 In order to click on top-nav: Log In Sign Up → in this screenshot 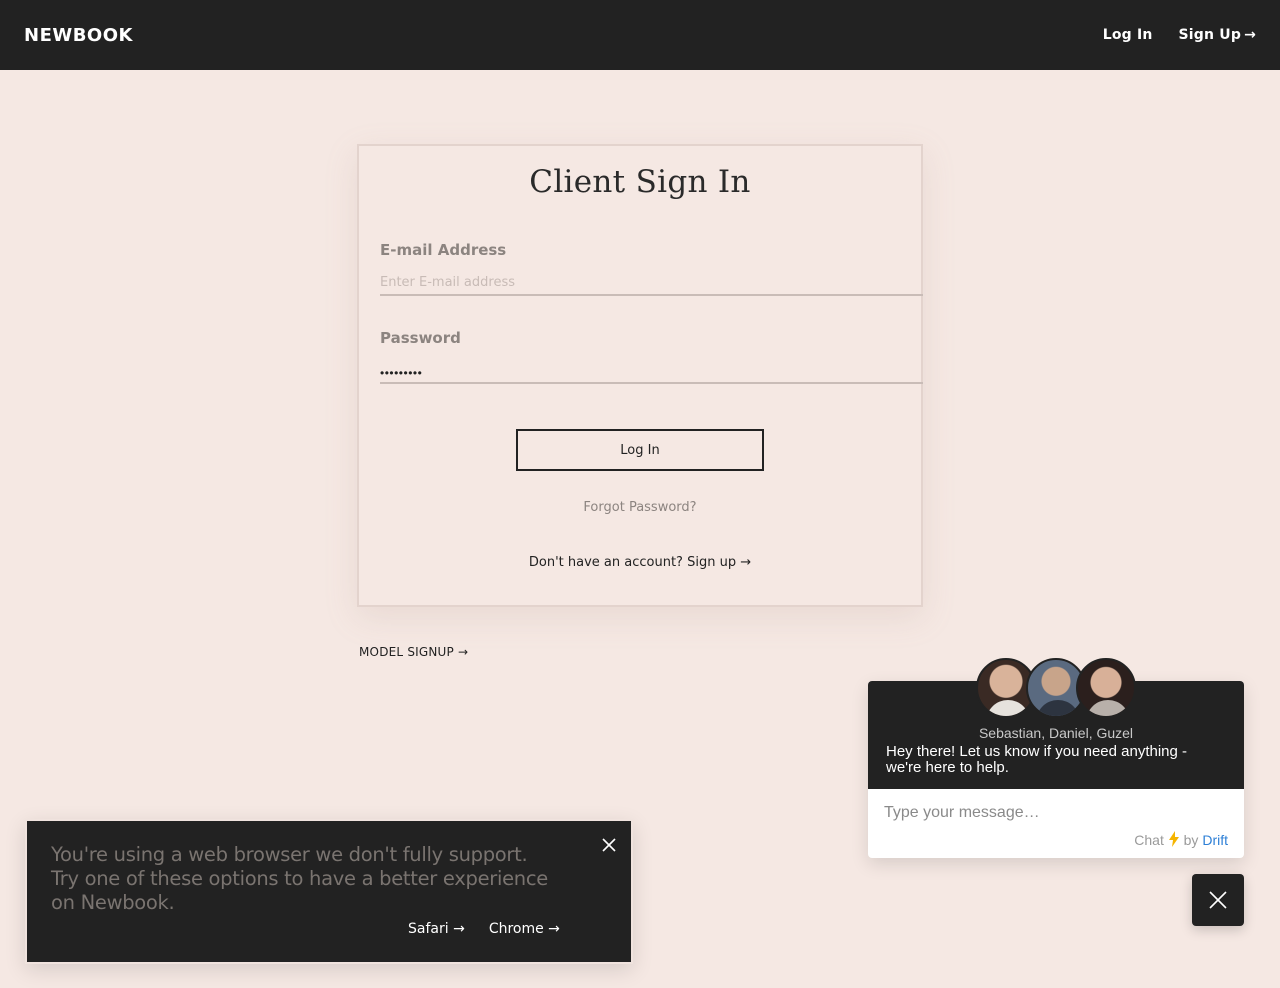, I will do `click(1179, 35)`.